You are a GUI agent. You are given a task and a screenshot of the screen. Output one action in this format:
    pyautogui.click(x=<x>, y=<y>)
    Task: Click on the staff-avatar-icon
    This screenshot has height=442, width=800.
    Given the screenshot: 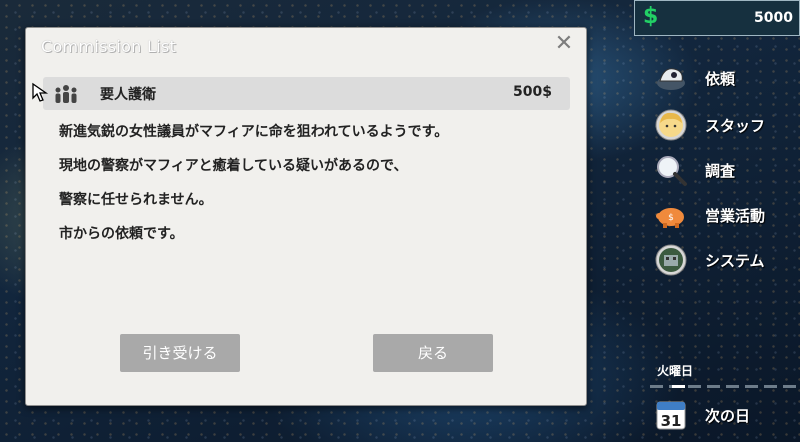 What is the action you would take?
    pyautogui.click(x=671, y=125)
    